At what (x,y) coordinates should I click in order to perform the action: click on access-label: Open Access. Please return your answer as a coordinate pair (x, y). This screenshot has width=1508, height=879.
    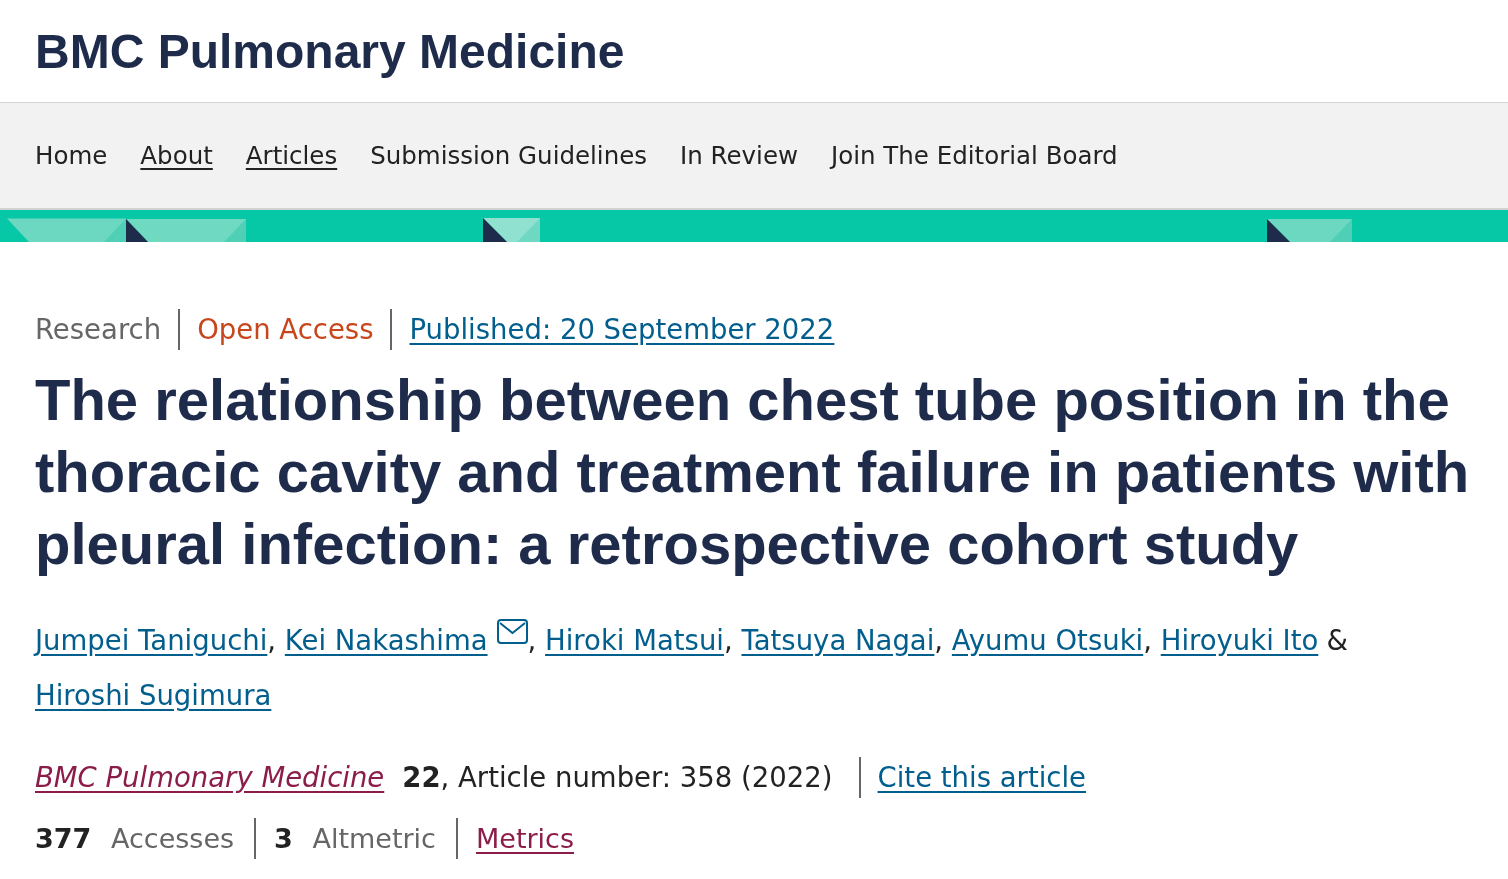
    Looking at the image, I should click on (285, 329).